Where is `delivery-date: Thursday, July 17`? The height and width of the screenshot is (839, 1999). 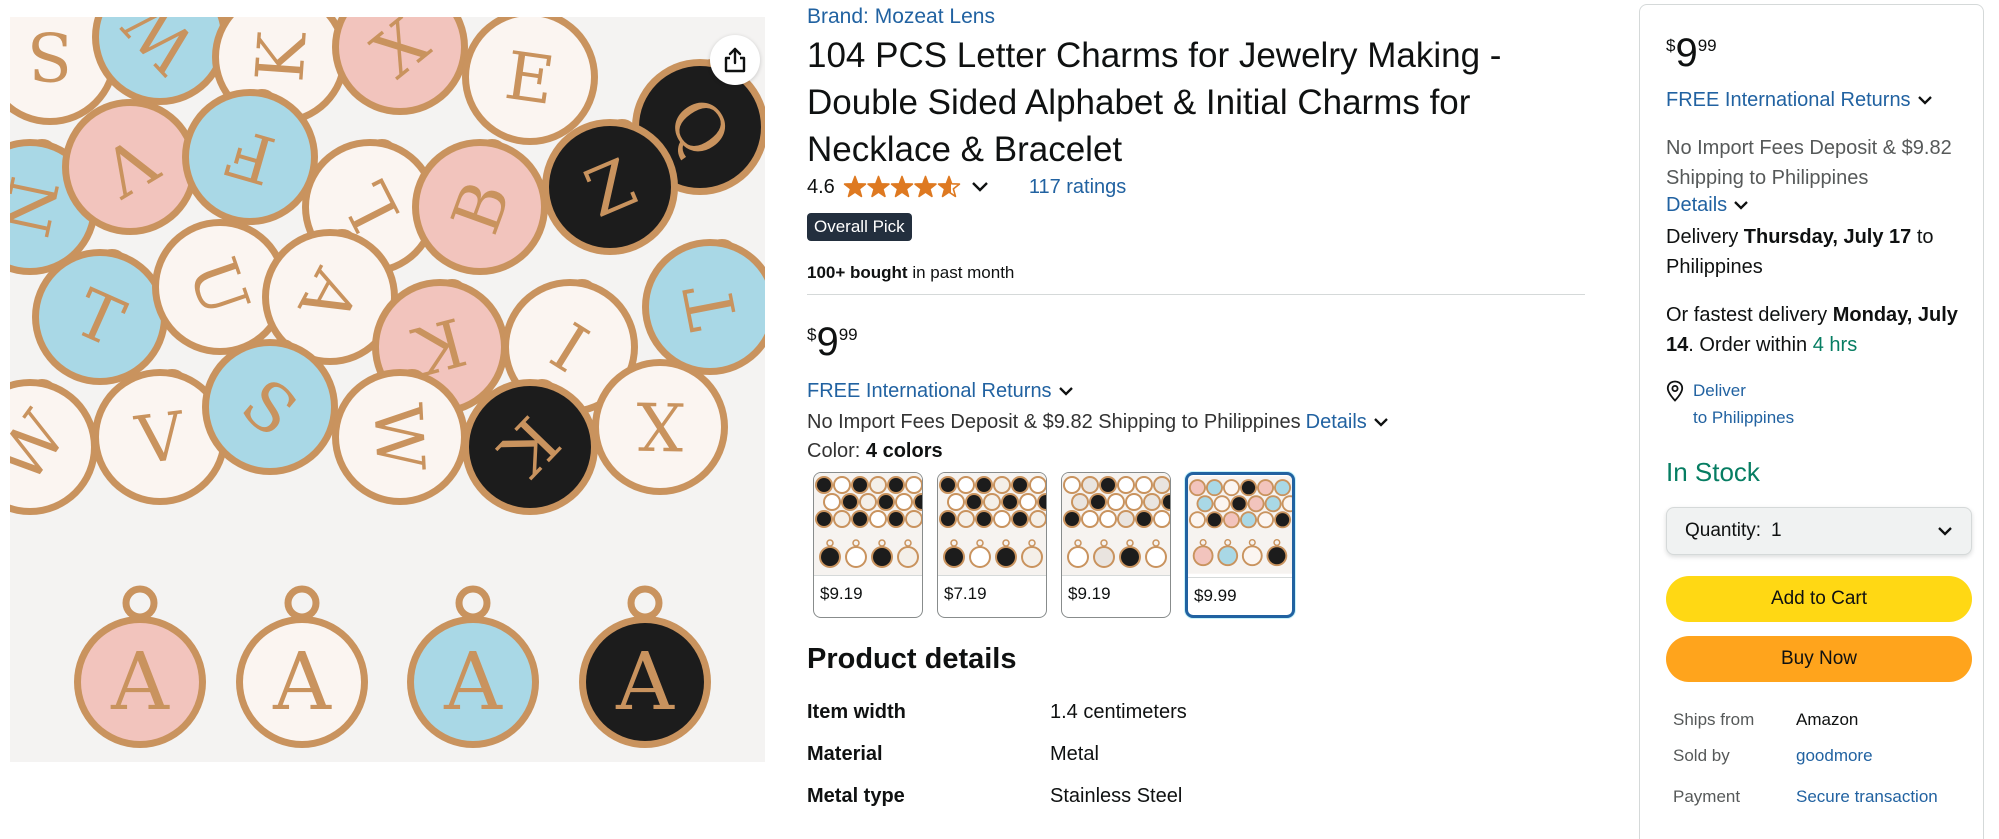
delivery-date: Thursday, July 17 is located at coordinates (1827, 237).